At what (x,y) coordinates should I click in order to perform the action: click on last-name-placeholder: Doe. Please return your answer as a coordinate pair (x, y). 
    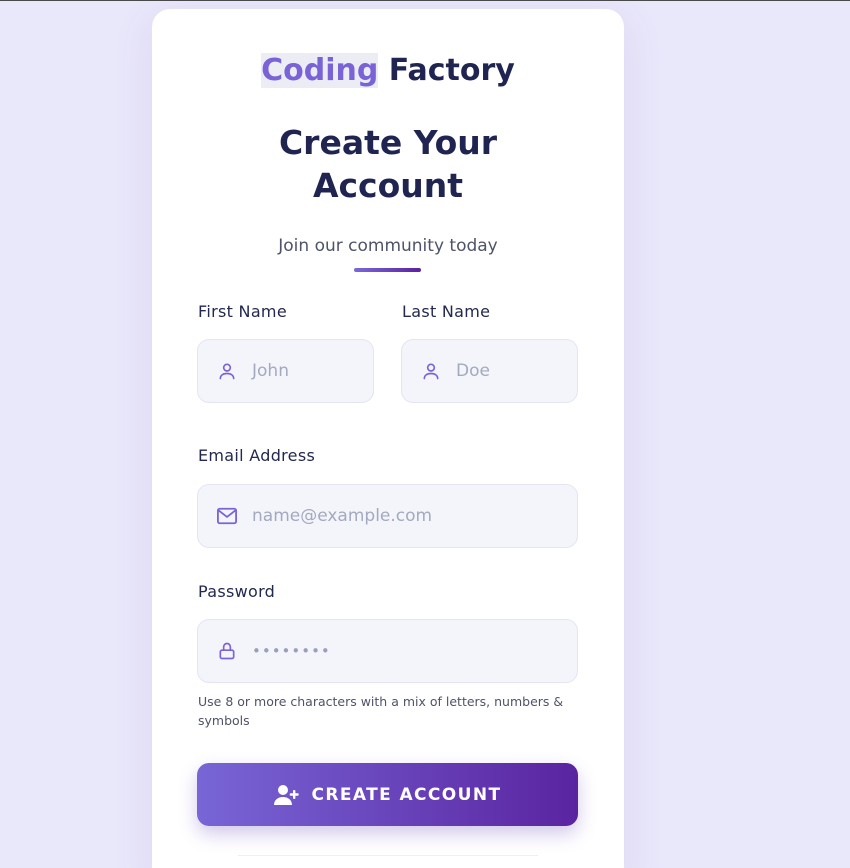
    Looking at the image, I should click on (473, 371).